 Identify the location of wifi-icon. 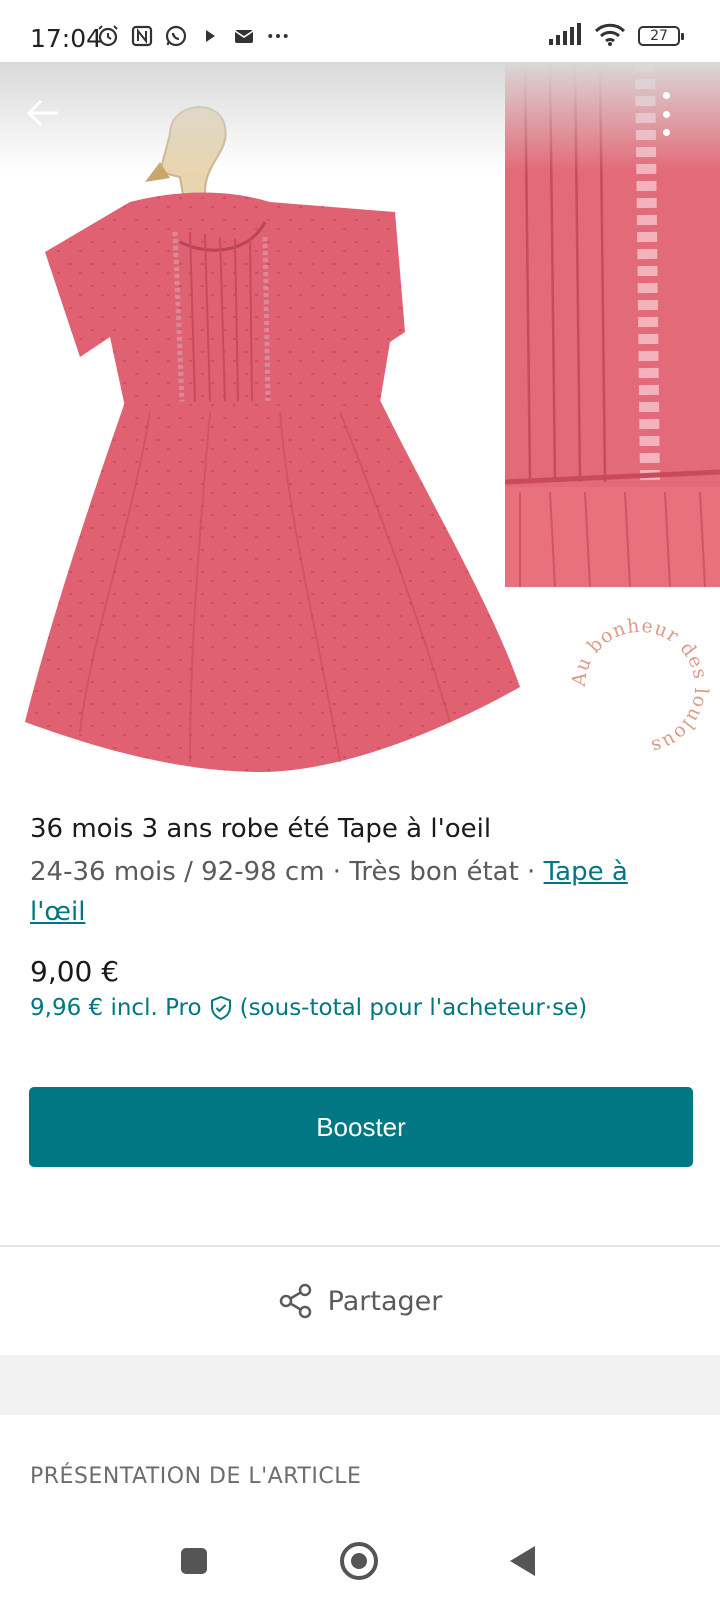
(610, 36).